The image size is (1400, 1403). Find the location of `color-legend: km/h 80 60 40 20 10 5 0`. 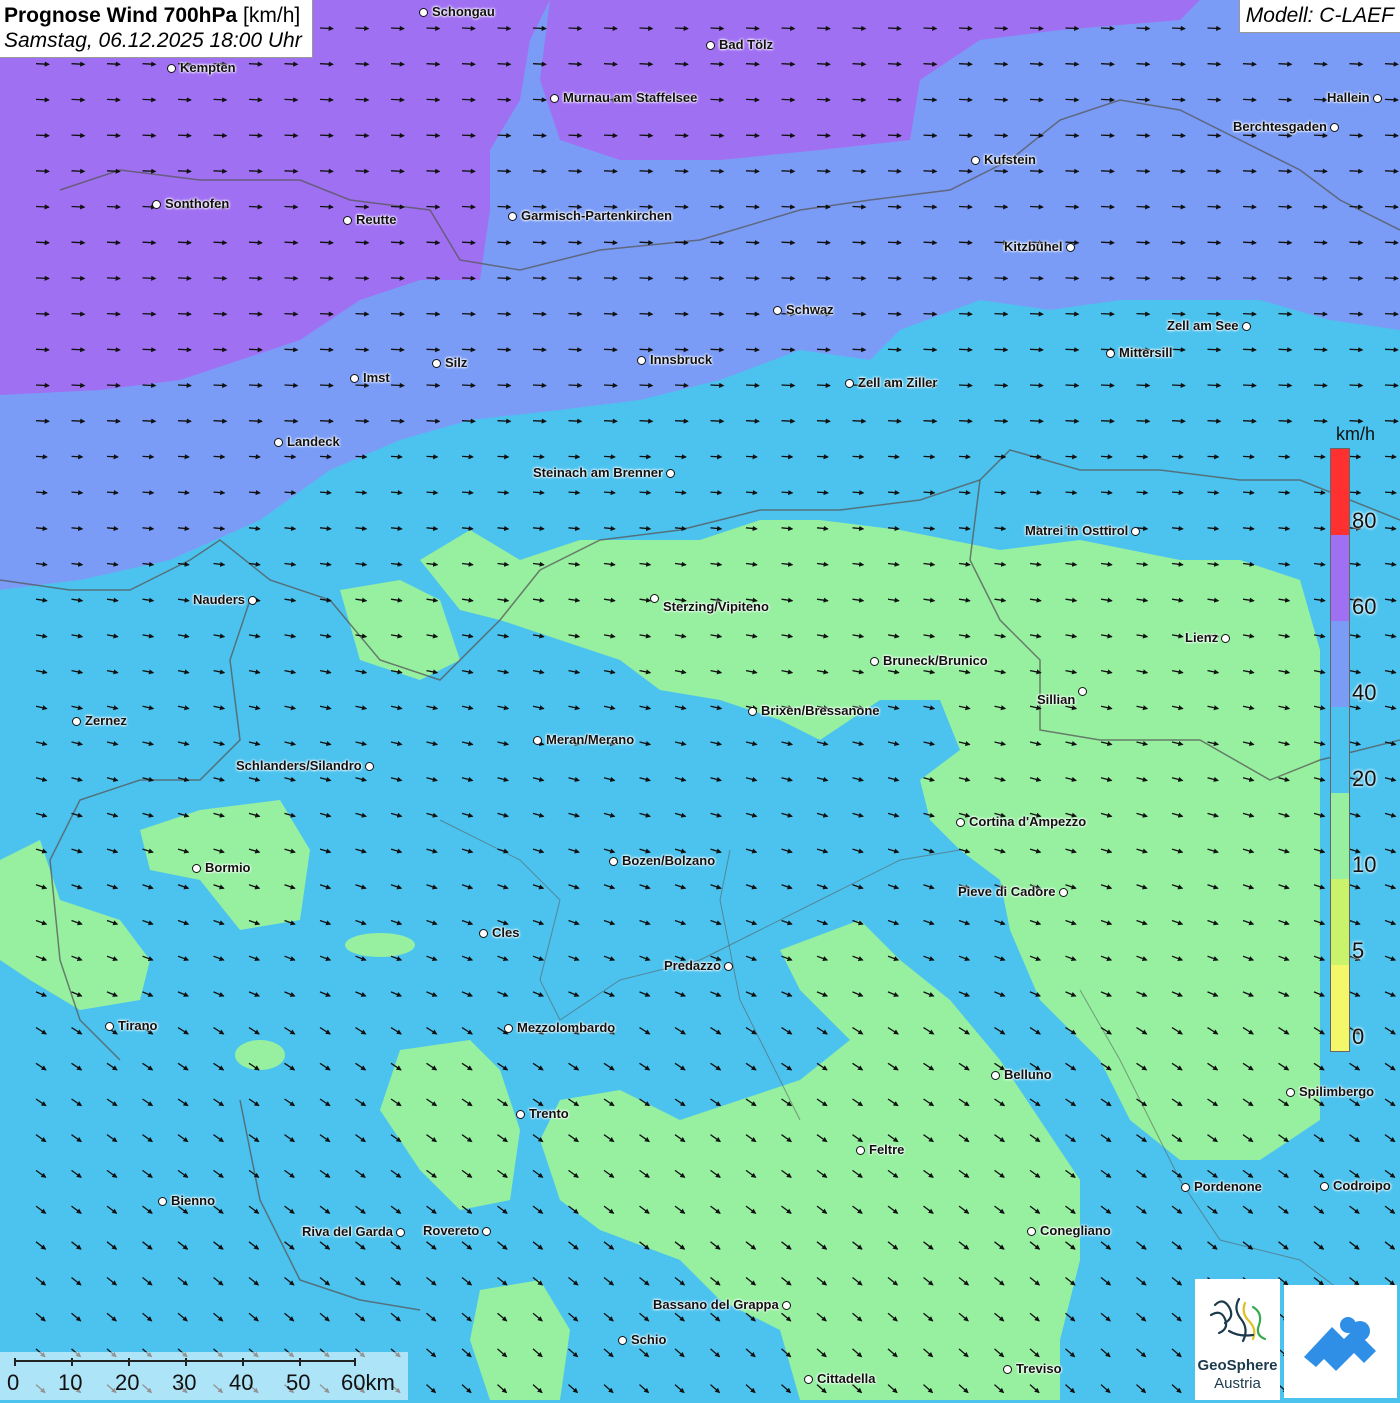

color-legend: km/h 80 60 40 20 10 5 0 is located at coordinates (1365, 740).